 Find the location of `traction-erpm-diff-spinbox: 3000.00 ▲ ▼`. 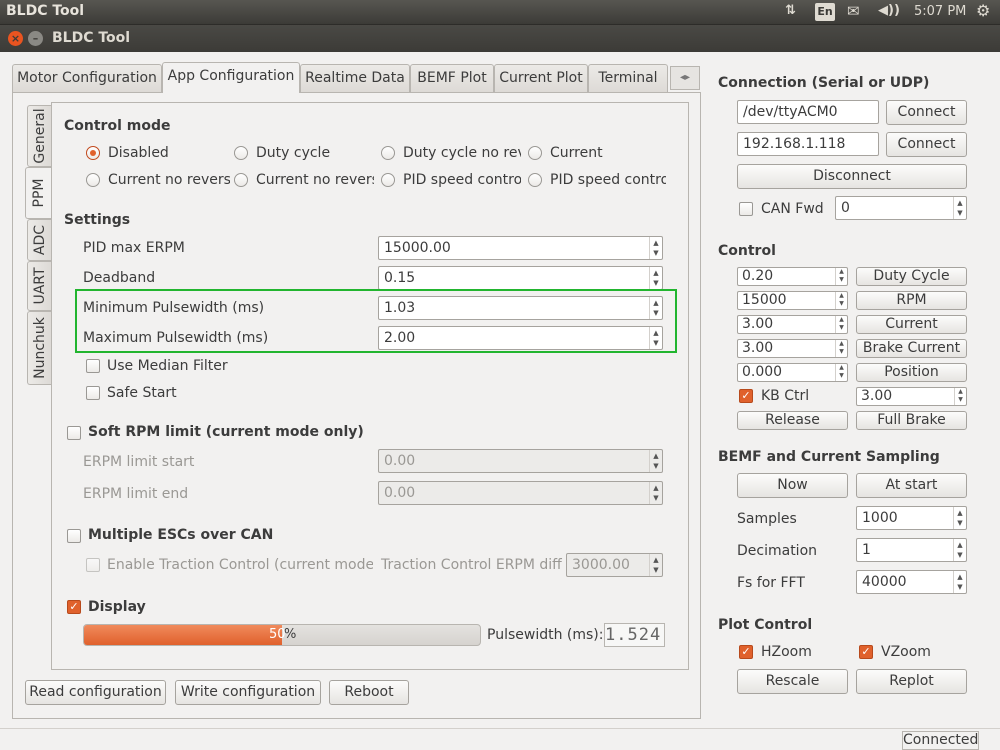

traction-erpm-diff-spinbox: 3000.00 ▲ ▼ is located at coordinates (614, 565).